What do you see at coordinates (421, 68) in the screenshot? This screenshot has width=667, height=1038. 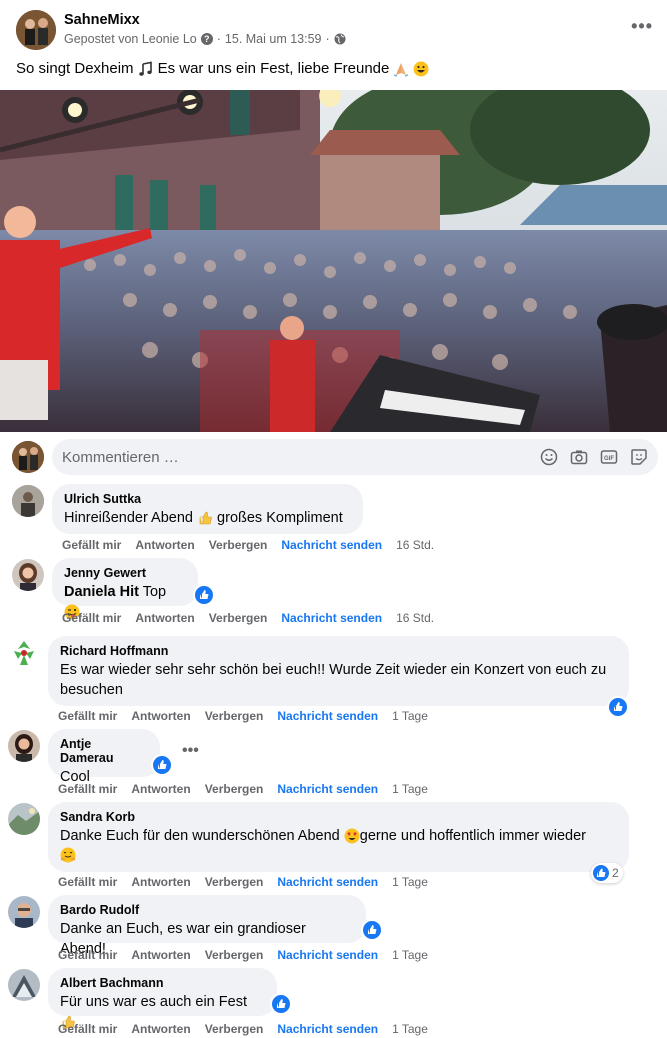 I see `smiley-icon` at bounding box center [421, 68].